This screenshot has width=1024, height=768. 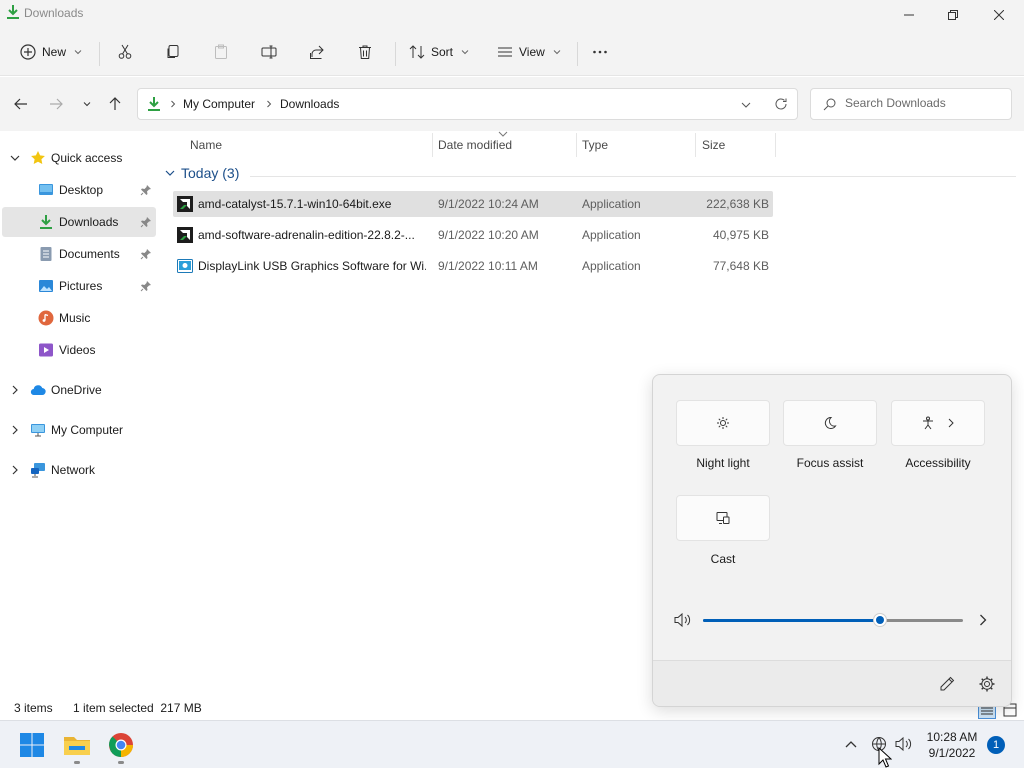 What do you see at coordinates (121, 762) in the screenshot?
I see `running-indicator` at bounding box center [121, 762].